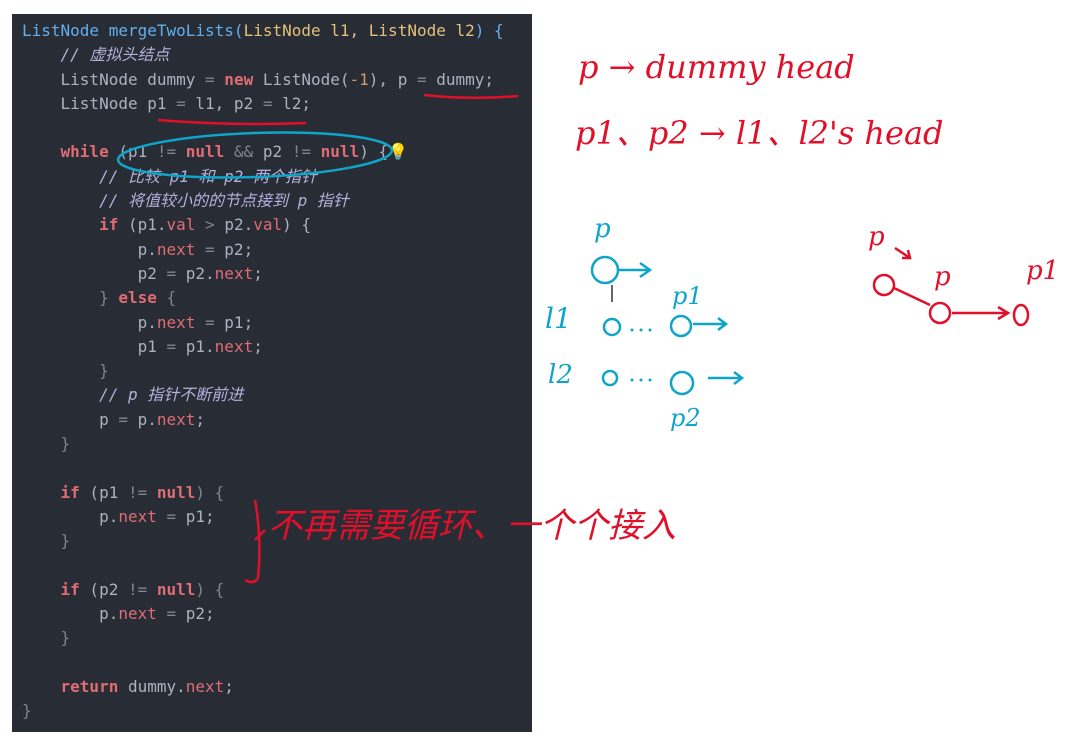 This screenshot has height=747, width=1067. What do you see at coordinates (685, 418) in the screenshot?
I see `label-blue-p2: p2` at bounding box center [685, 418].